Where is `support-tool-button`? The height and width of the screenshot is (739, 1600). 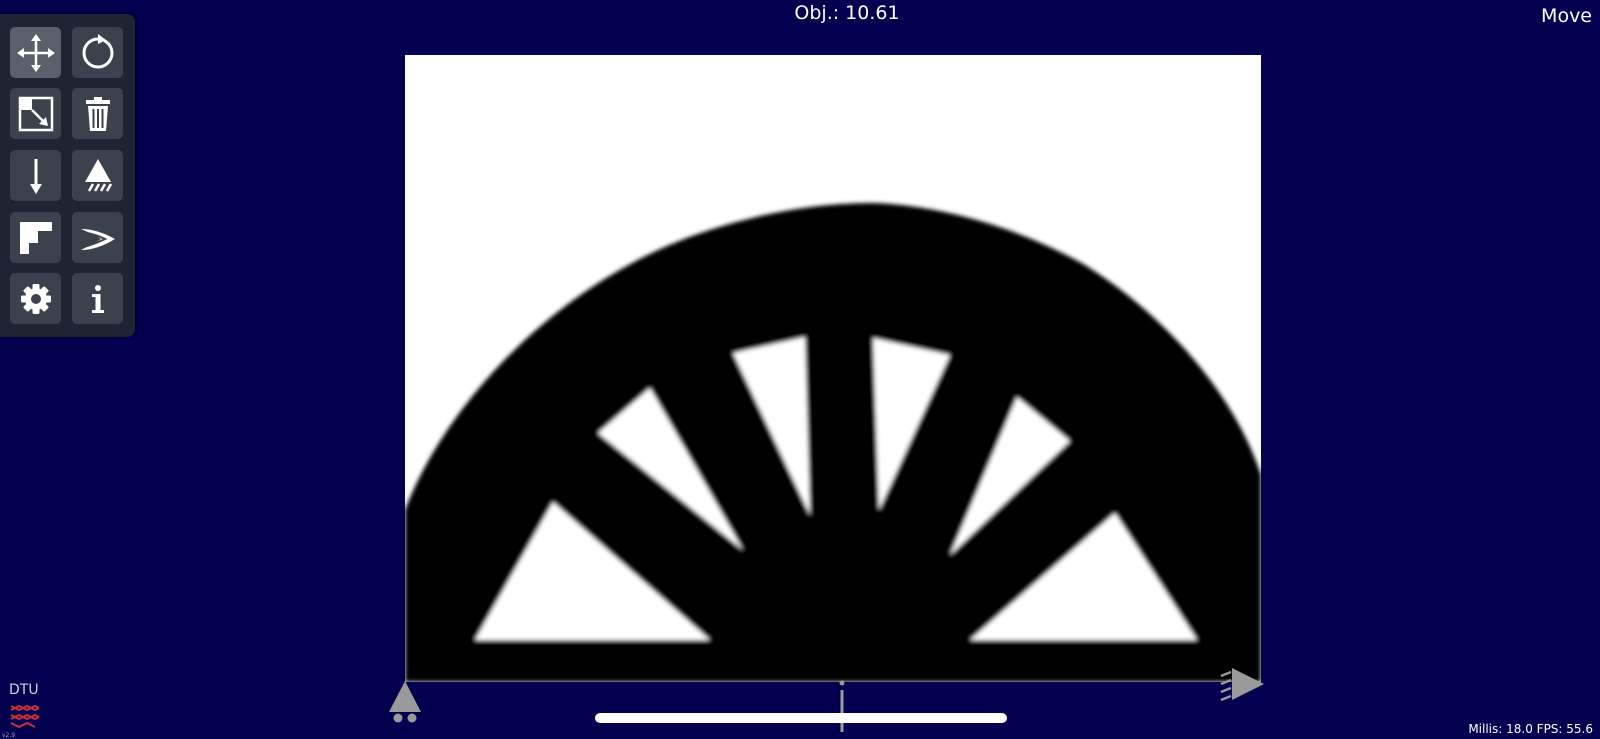 support-tool-button is located at coordinates (97, 175).